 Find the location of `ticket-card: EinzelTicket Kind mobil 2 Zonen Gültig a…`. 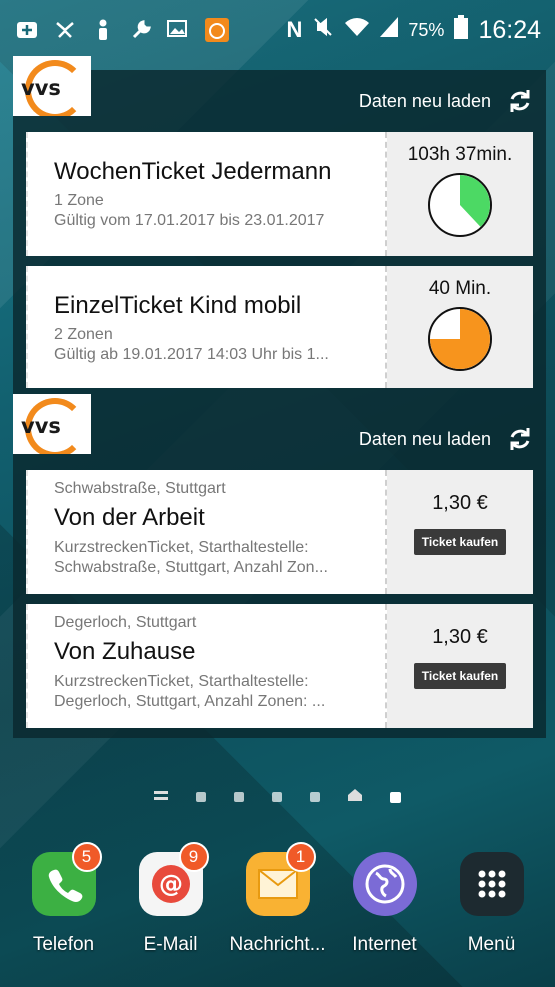

ticket-card: EinzelTicket Kind mobil 2 Zonen Gültig a… is located at coordinates (279, 327).